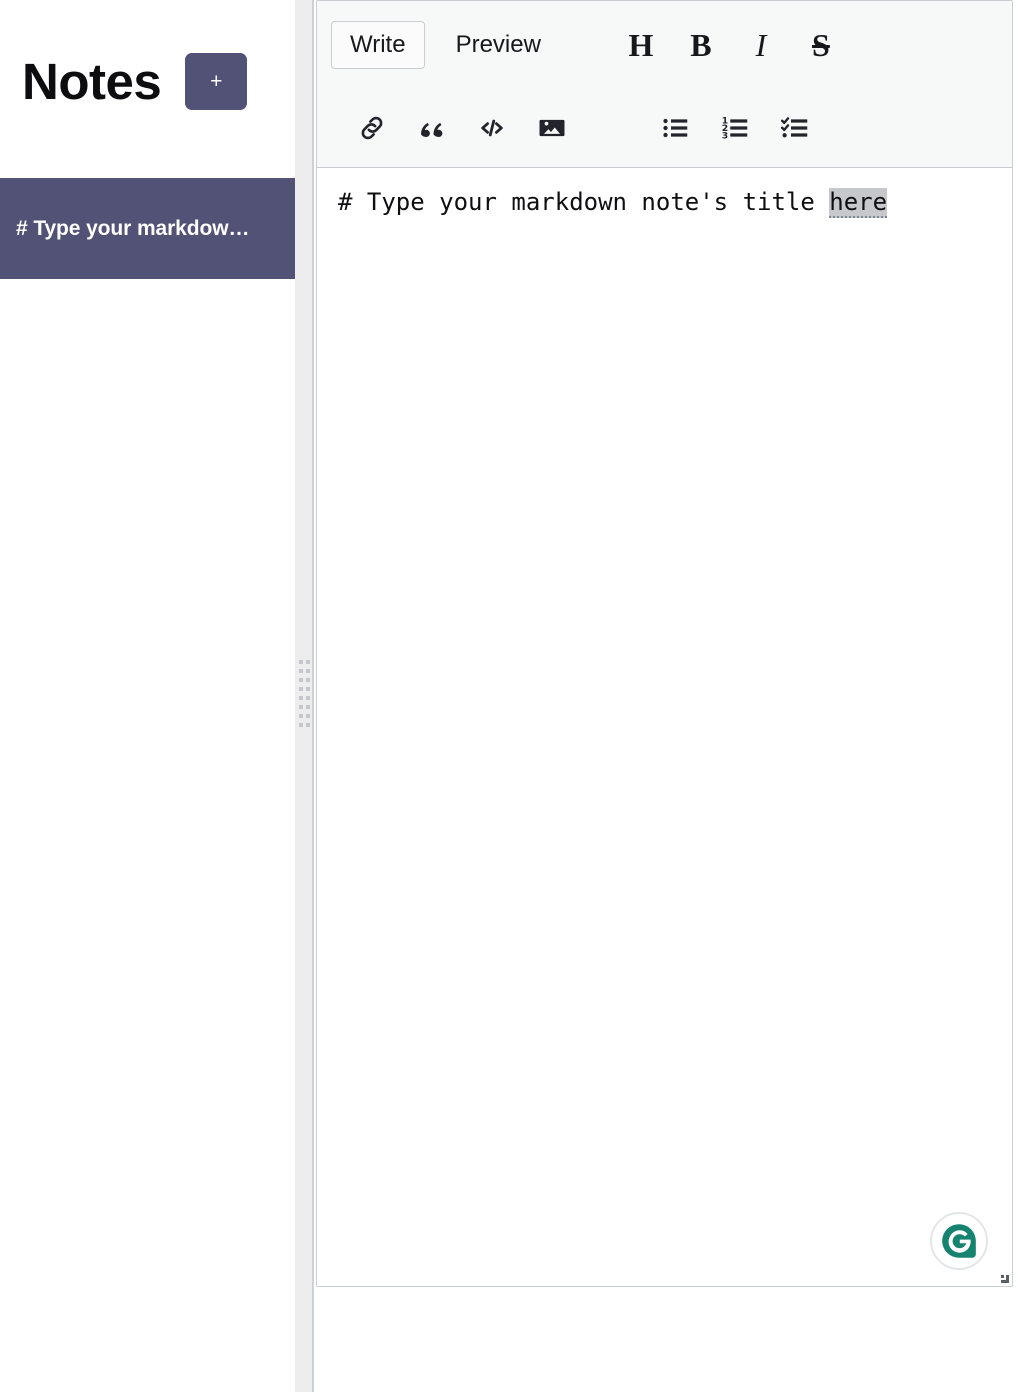 This screenshot has width=1018, height=1392. Describe the element at coordinates (584, 202) in the screenshot. I see `note-text-unselected: # Type your markdown note's title` at that location.